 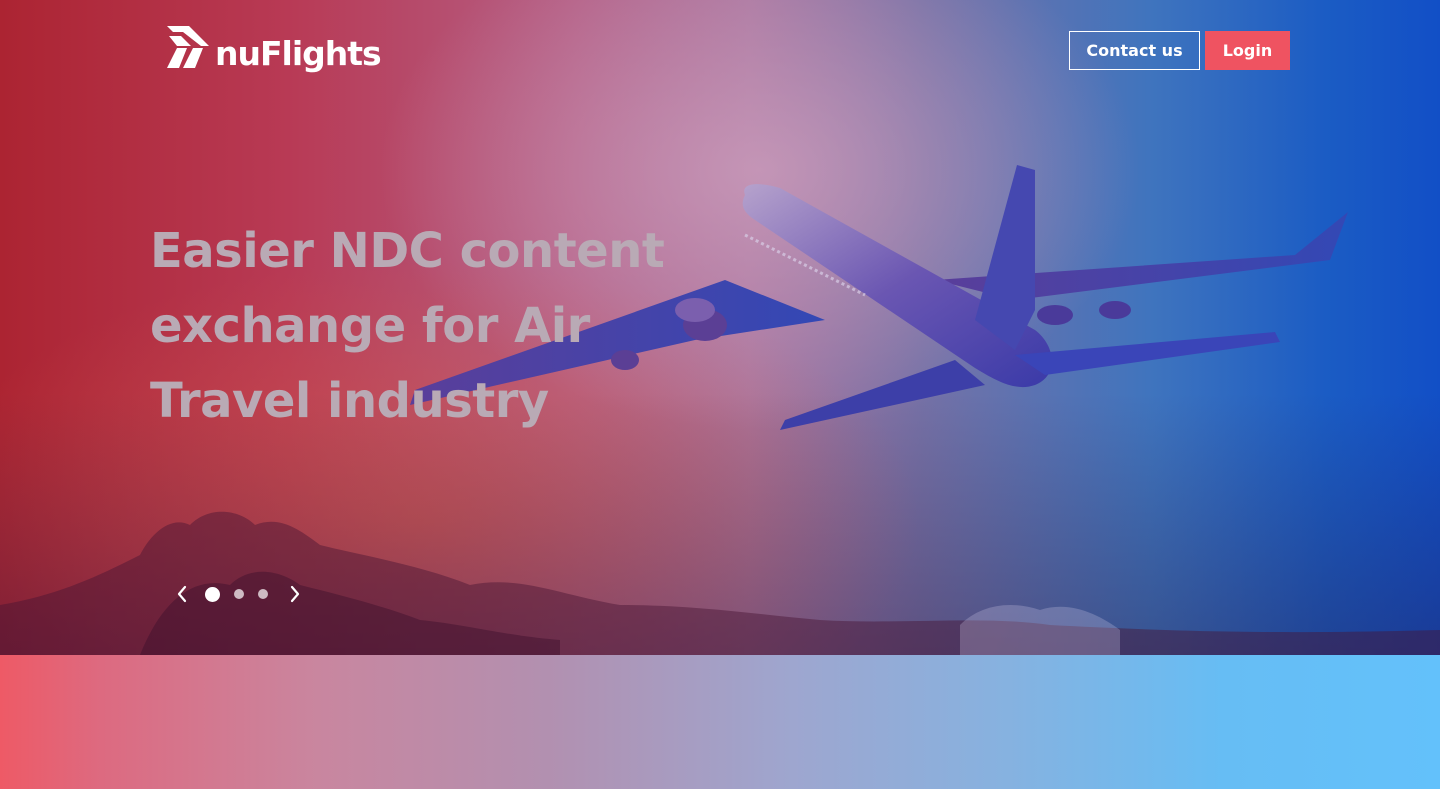 What do you see at coordinates (349, 401) in the screenshot?
I see `headline-line: Travel industry` at bounding box center [349, 401].